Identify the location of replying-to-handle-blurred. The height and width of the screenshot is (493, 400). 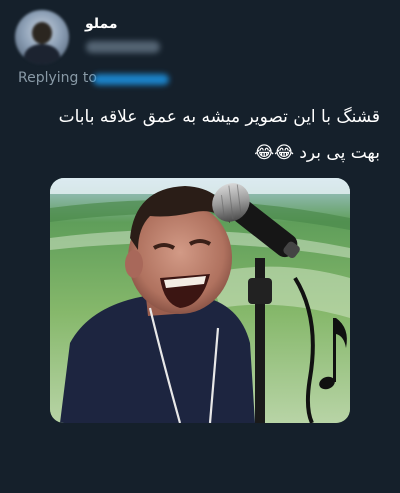
(131, 79).